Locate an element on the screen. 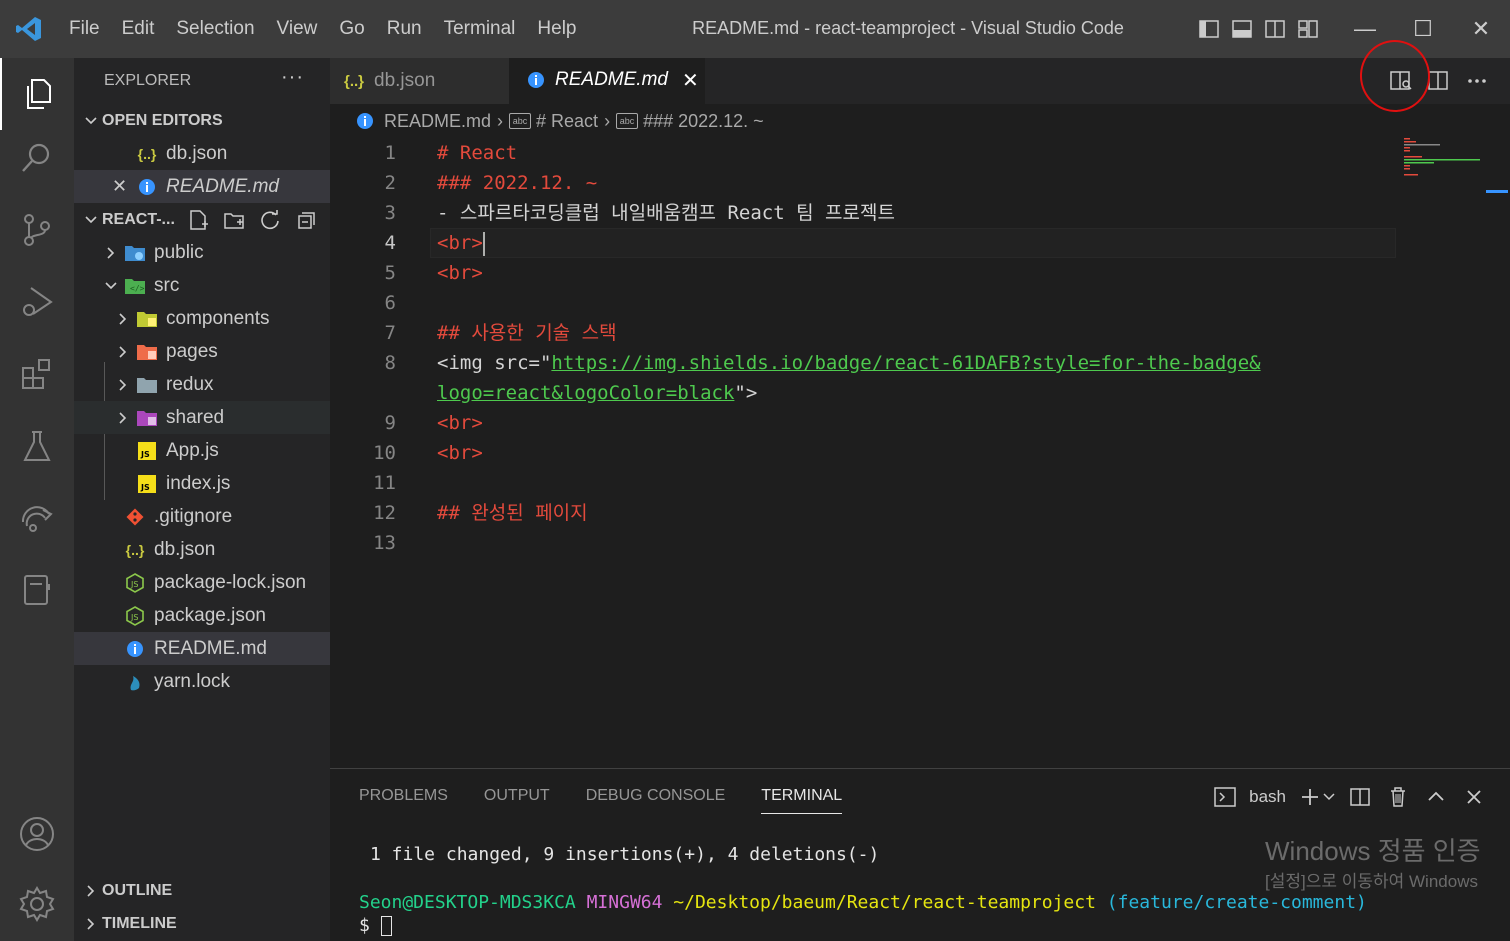 Image resolution: width=1510 pixels, height=941 pixels. menu-run: Run is located at coordinates (404, 29).